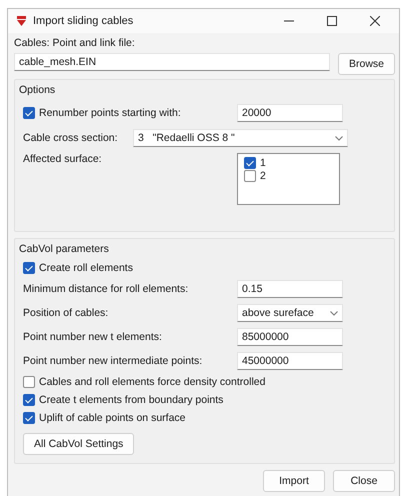 This screenshot has height=496, width=403. I want to click on dialog-button: Import, so click(294, 481).